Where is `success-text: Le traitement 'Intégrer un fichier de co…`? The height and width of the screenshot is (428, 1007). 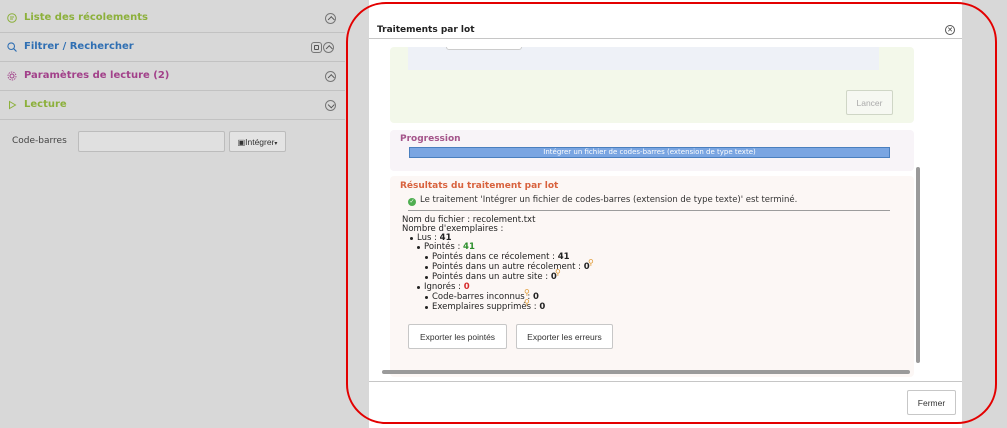
success-text: Le traitement 'Intégrer un fichier de co… is located at coordinates (609, 200).